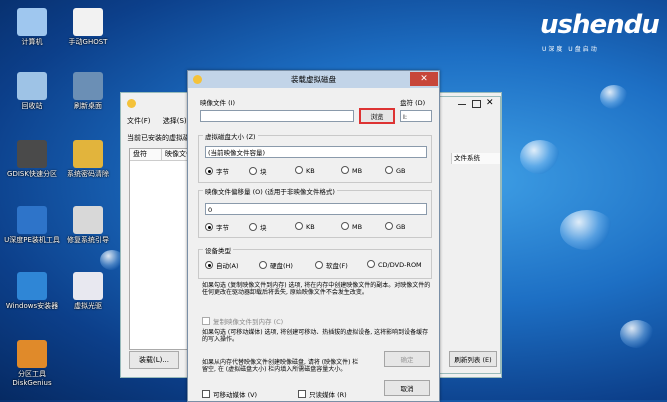 This screenshot has height=402, width=667. Describe the element at coordinates (473, 359) in the screenshot. I see `refresh-list-button: 刷新列表 (E)` at that location.